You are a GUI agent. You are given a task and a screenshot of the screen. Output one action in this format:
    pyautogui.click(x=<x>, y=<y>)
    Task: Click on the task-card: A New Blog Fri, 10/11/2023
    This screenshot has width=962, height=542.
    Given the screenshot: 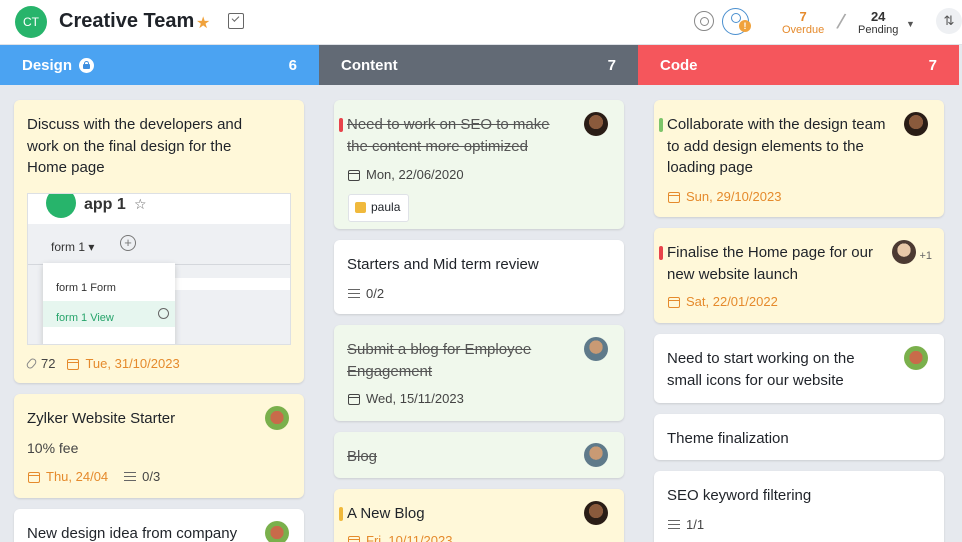 What is the action you would take?
    pyautogui.click(x=479, y=515)
    